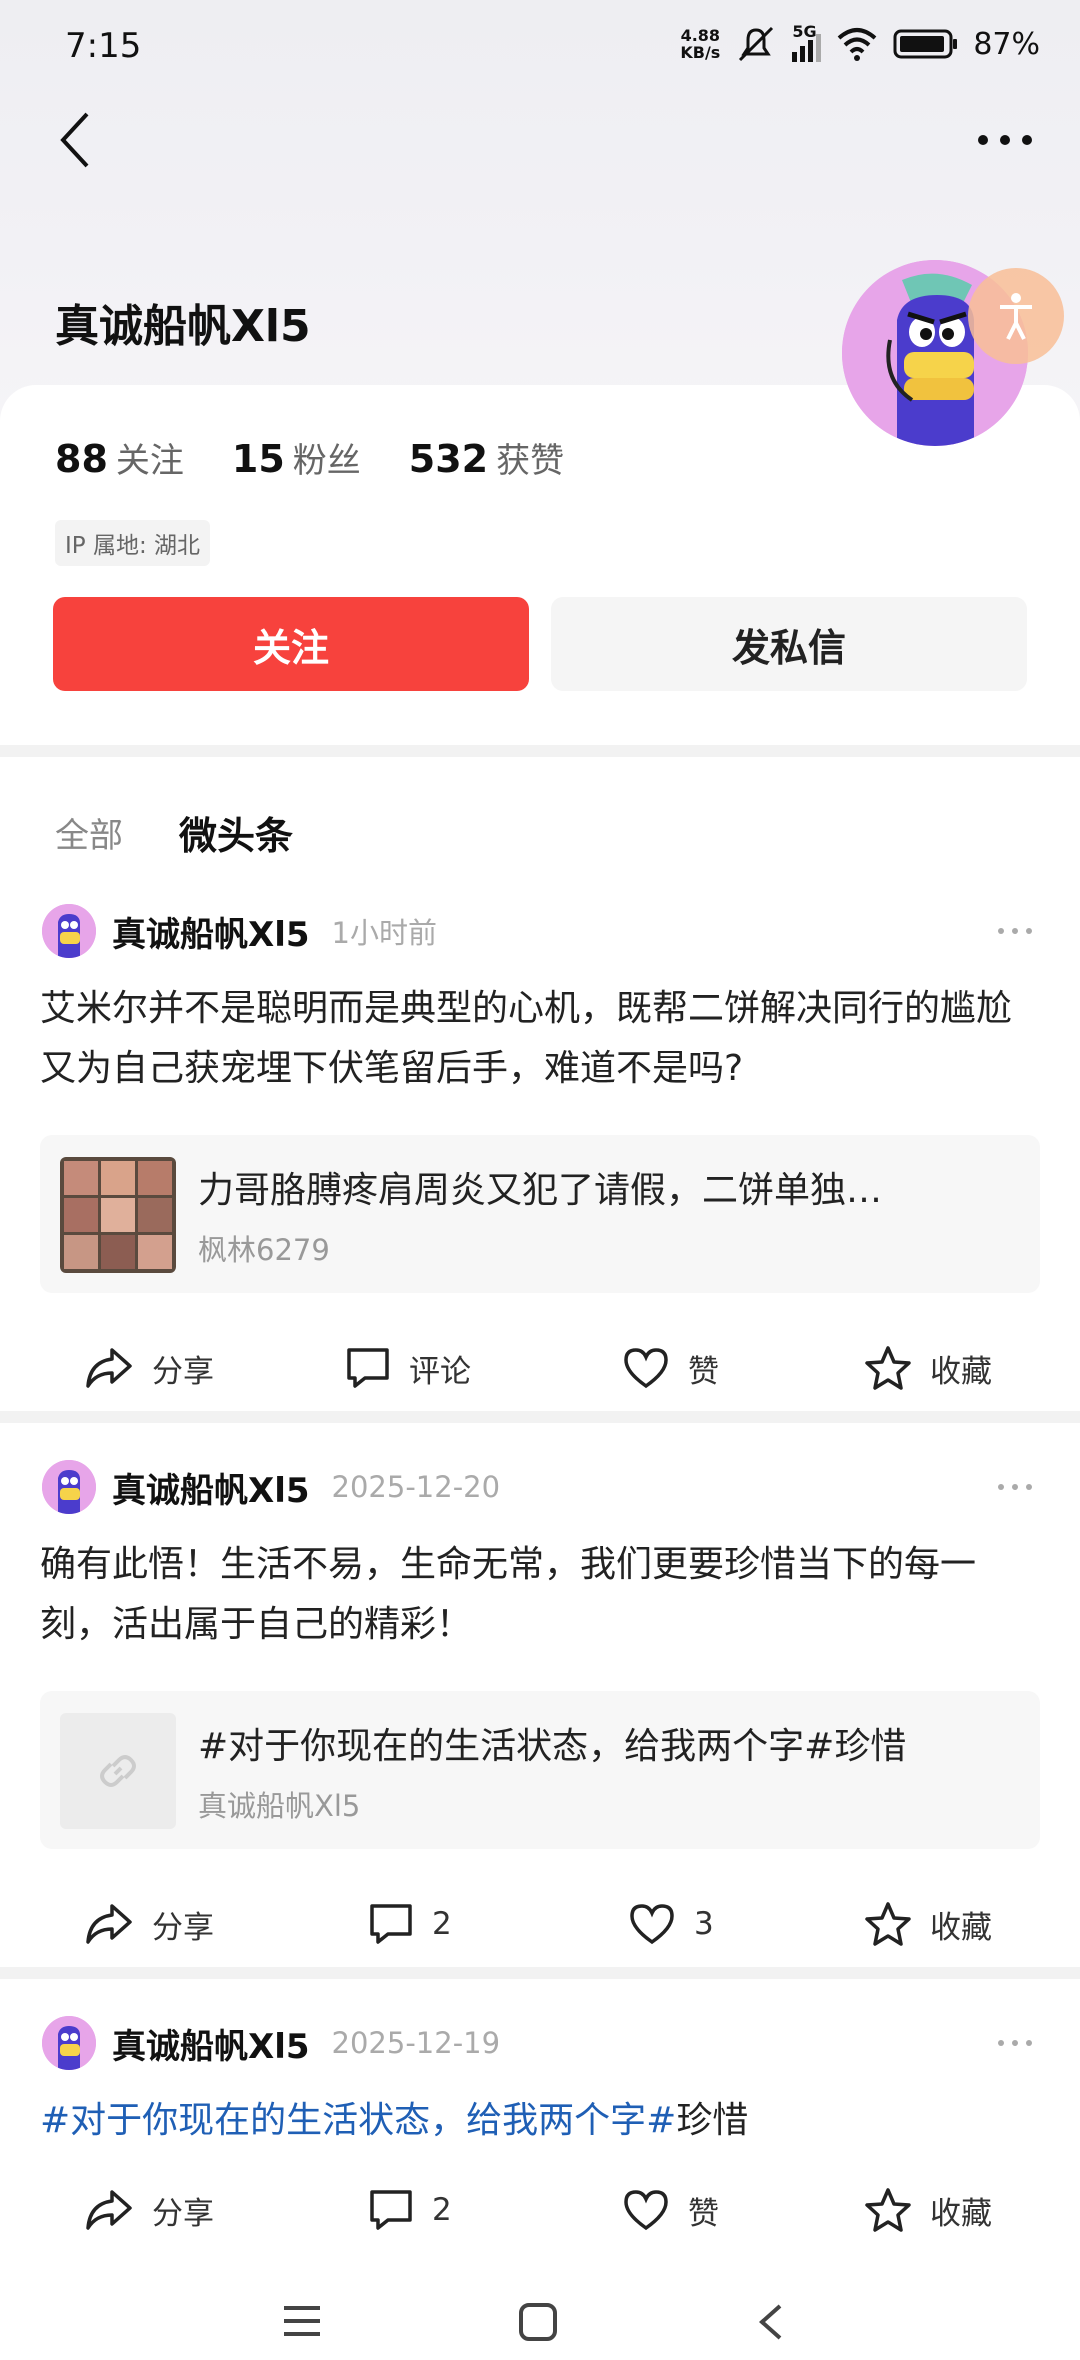 Image resolution: width=1080 pixels, height=2360 pixels. Describe the element at coordinates (408, 1368) in the screenshot. I see `comment-button: 评论` at that location.